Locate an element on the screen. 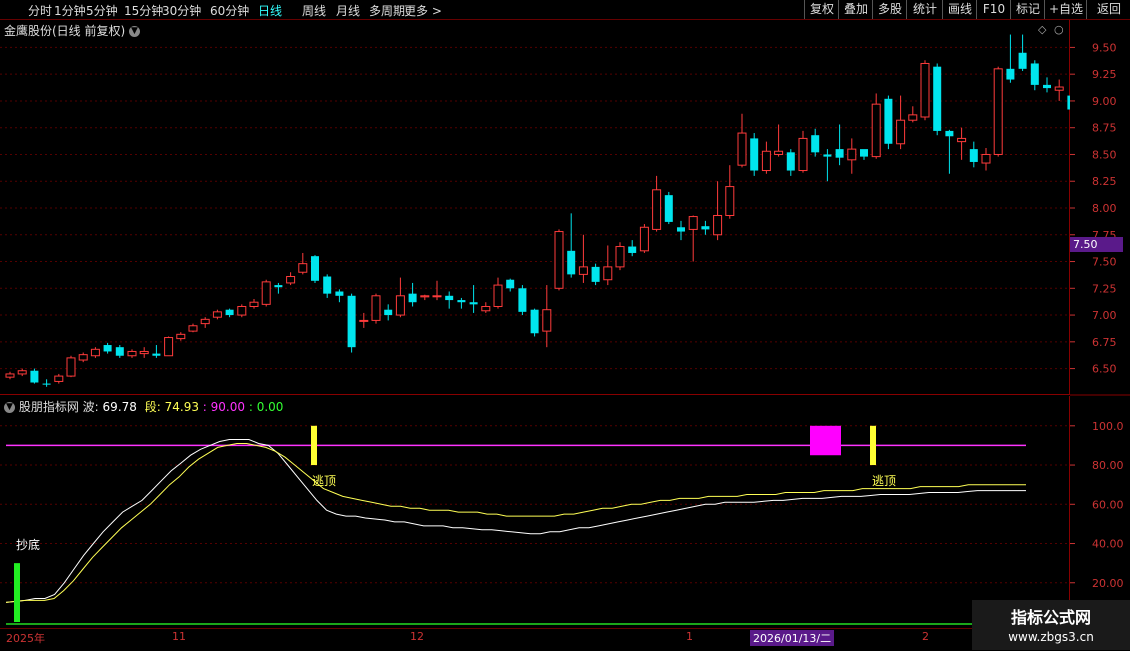  watermark-title: 指标公式网 is located at coordinates (1050, 617).